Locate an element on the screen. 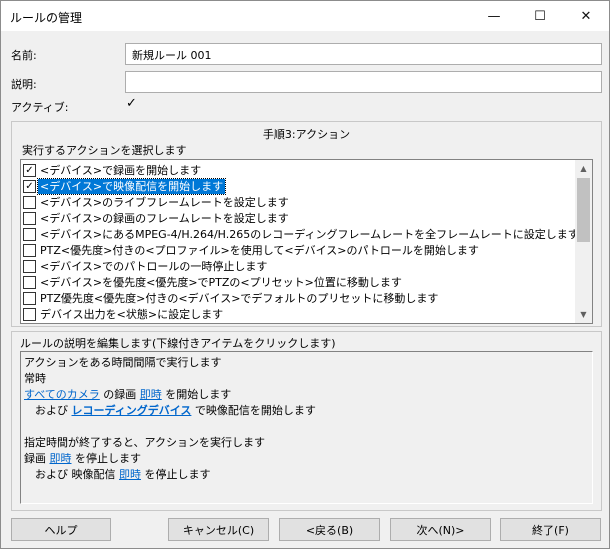 This screenshot has width=610, height=549. minimize-button: — is located at coordinates (494, 16).